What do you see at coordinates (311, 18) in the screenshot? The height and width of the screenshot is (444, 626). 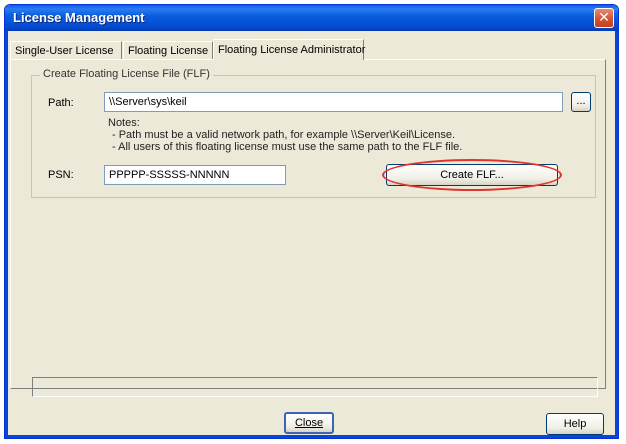 I see `title-bar: License Management ✕` at bounding box center [311, 18].